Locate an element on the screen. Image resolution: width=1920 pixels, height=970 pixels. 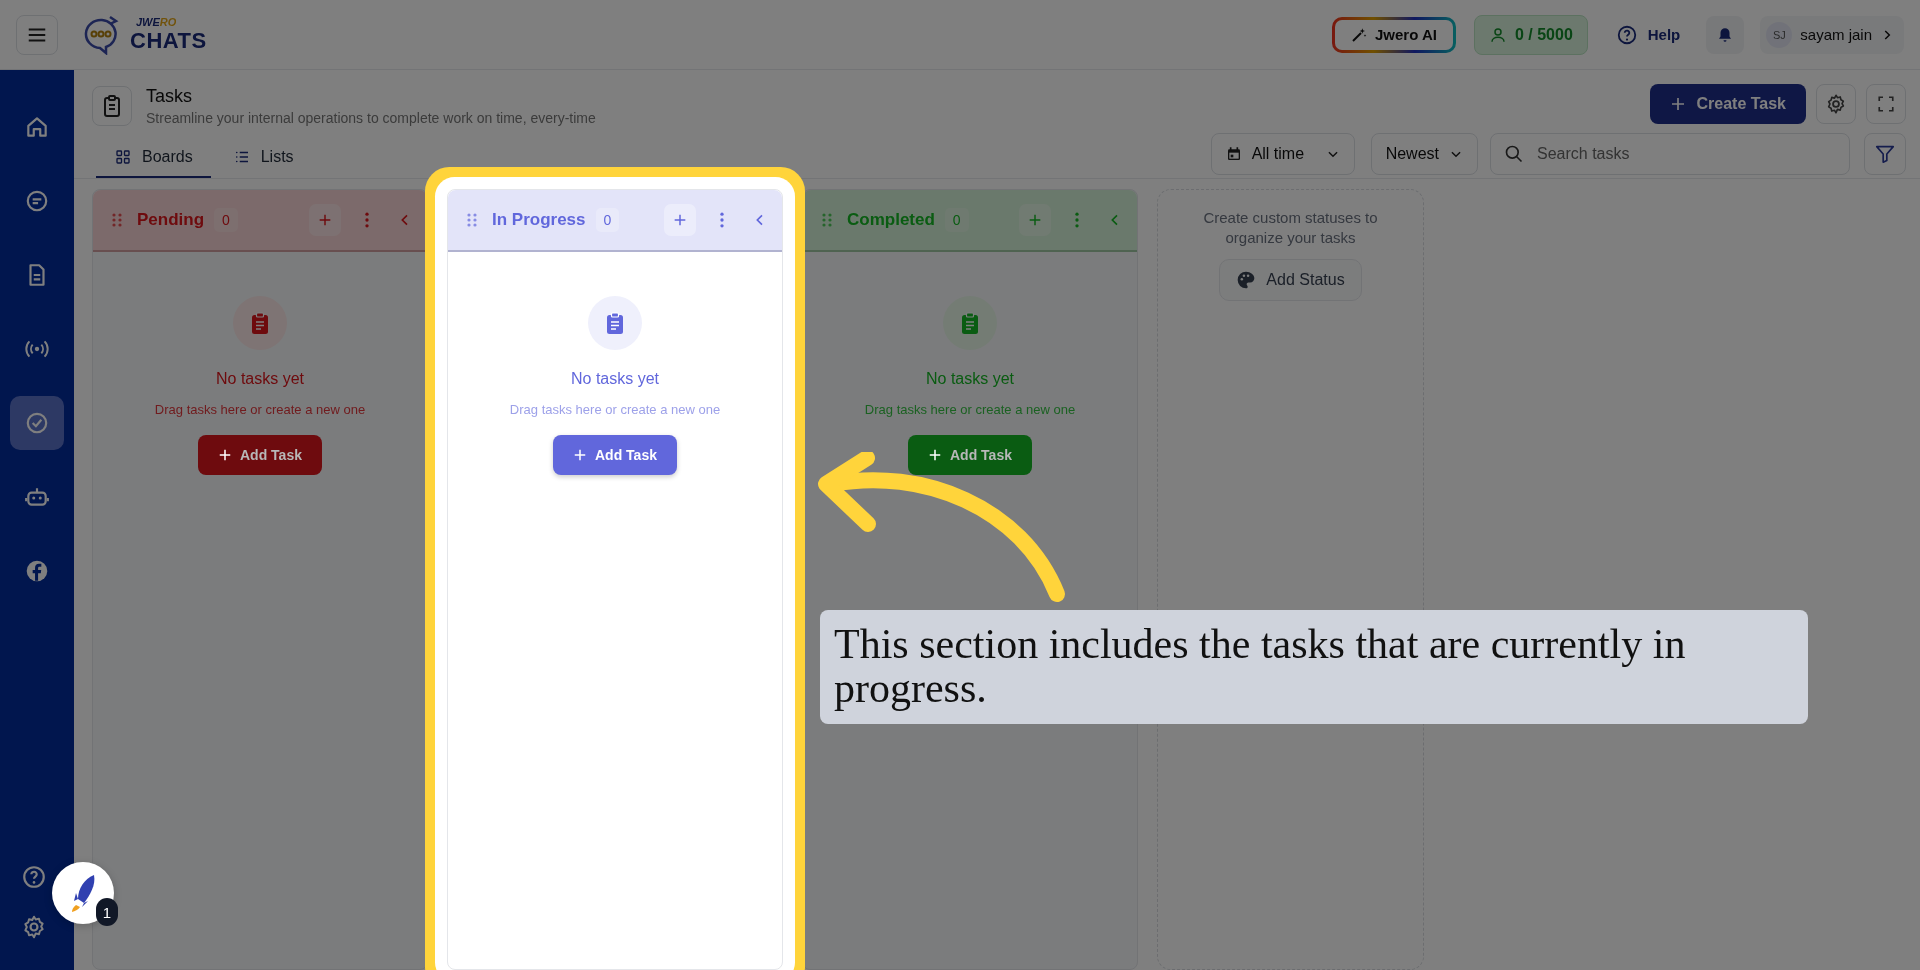
settings-button is located at coordinates (1836, 104).